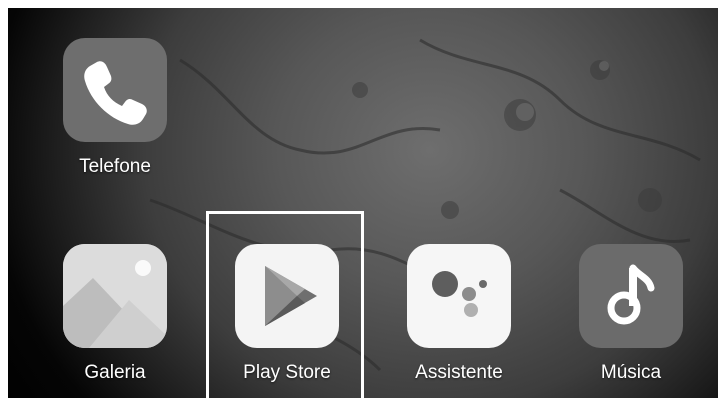 This screenshot has width=726, height=406. I want to click on app-label: Galeria, so click(115, 372).